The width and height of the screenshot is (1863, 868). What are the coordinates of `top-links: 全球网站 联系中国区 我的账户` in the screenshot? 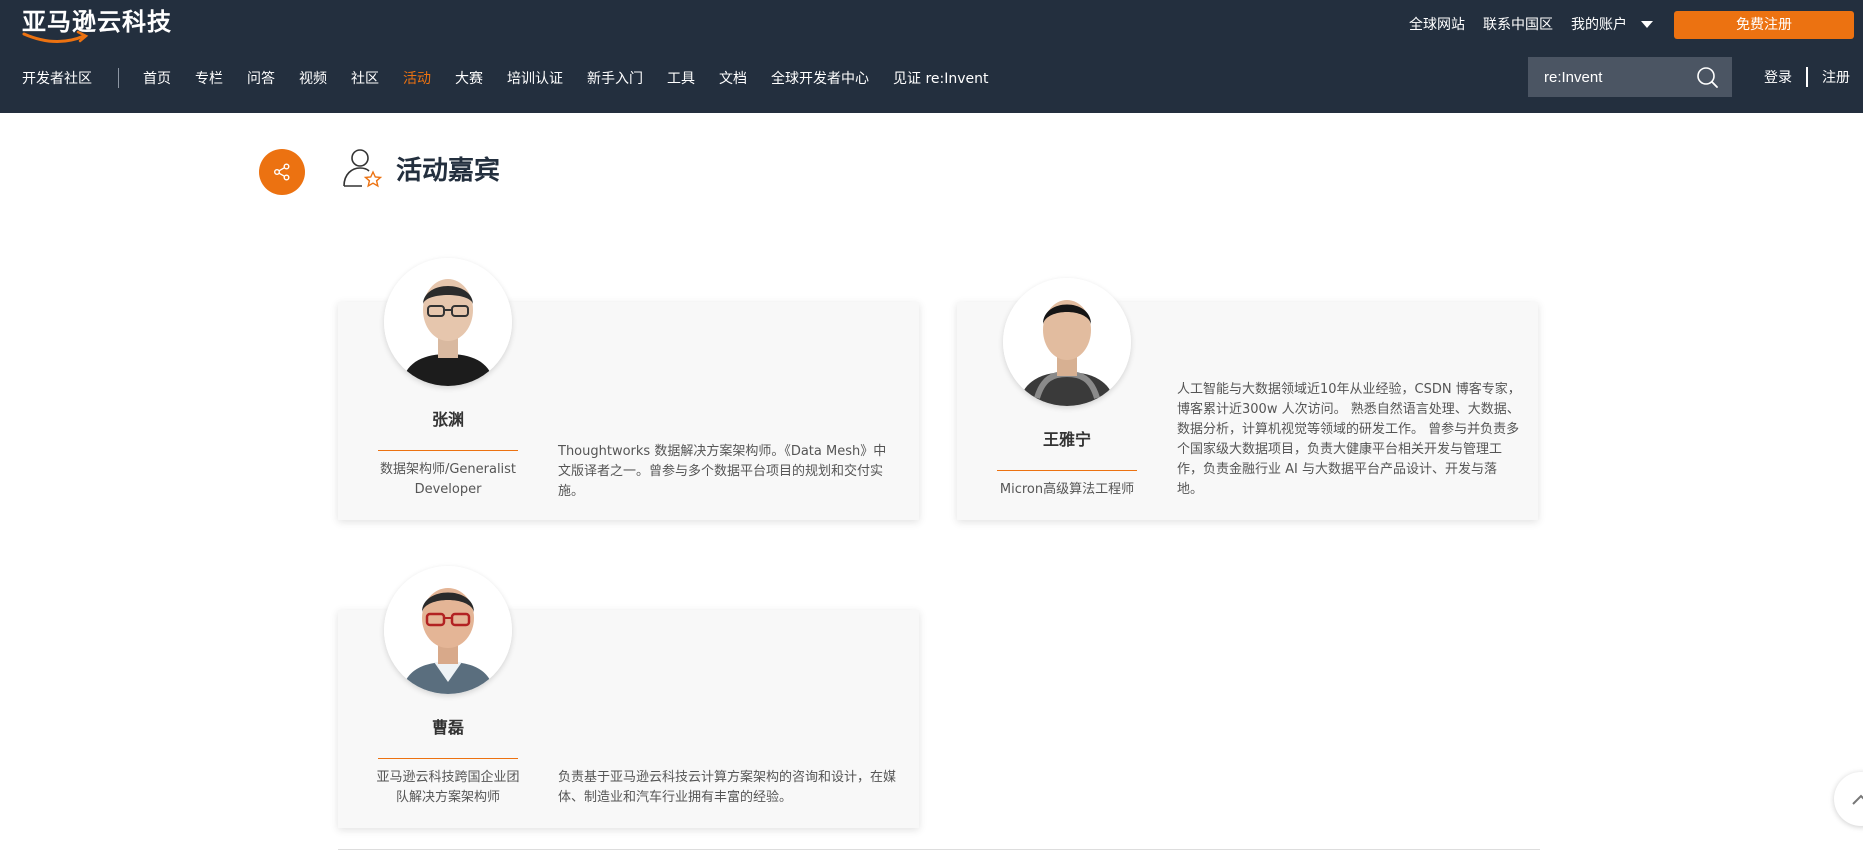 It's located at (1531, 24).